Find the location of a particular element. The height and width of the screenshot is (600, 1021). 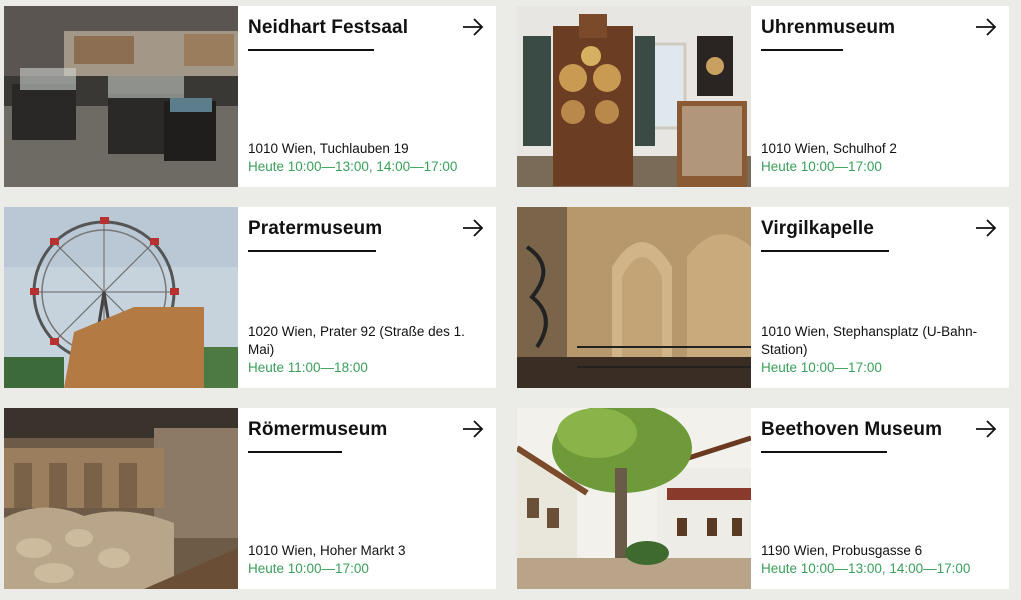

museum-hours: Heute 11:00—18:00 is located at coordinates (308, 367).